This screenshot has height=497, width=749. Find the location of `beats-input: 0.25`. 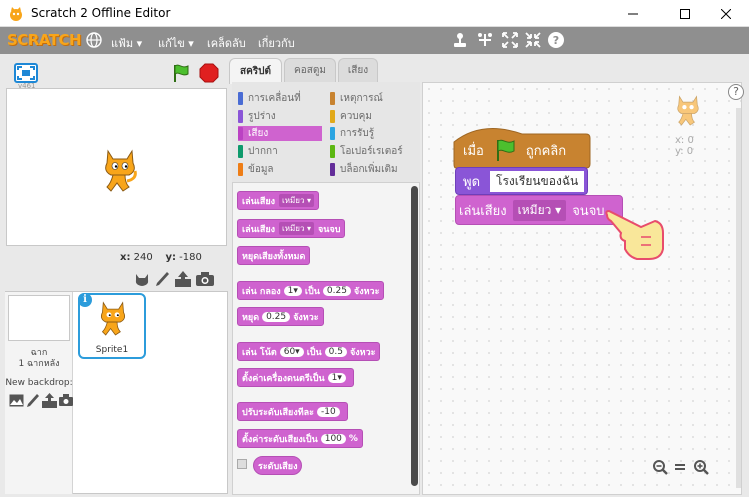

beats-input: 0.25 is located at coordinates (336, 290).